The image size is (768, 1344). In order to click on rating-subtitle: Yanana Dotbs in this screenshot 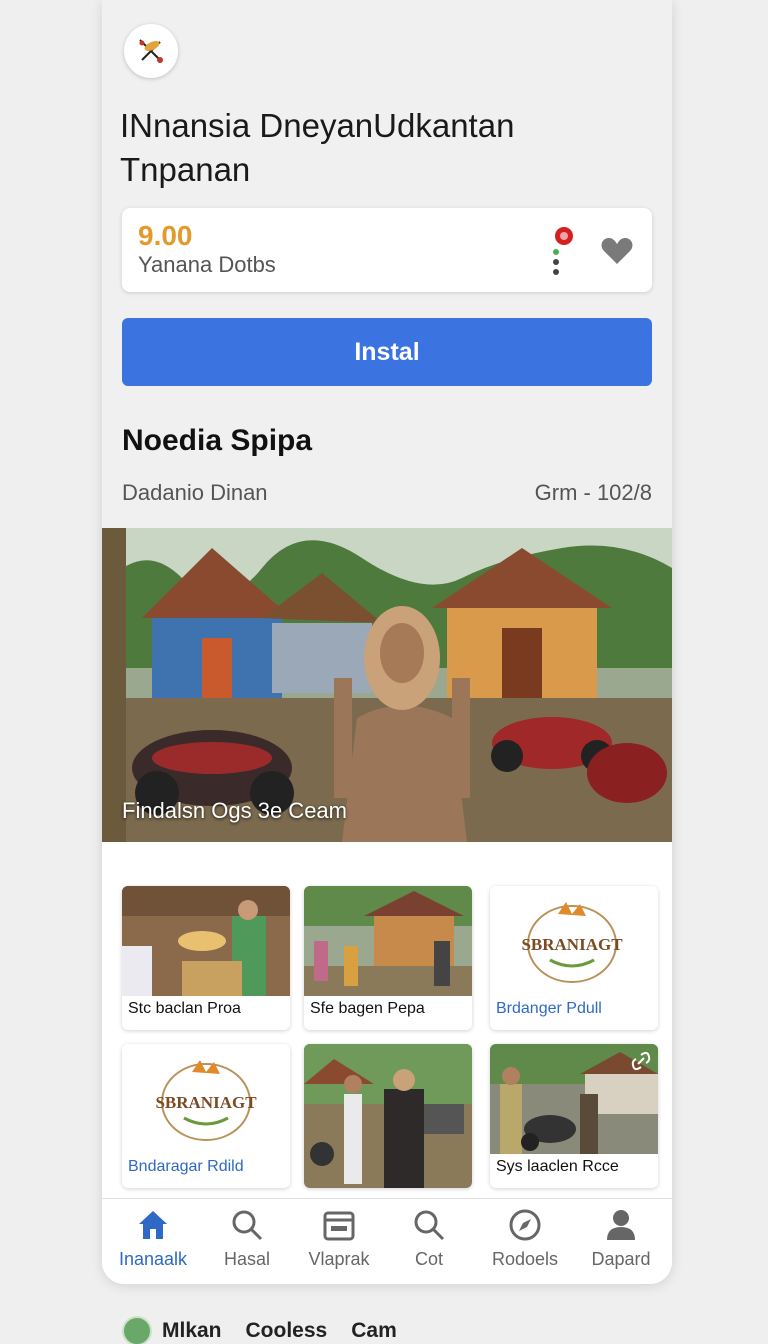, I will do `click(207, 264)`.